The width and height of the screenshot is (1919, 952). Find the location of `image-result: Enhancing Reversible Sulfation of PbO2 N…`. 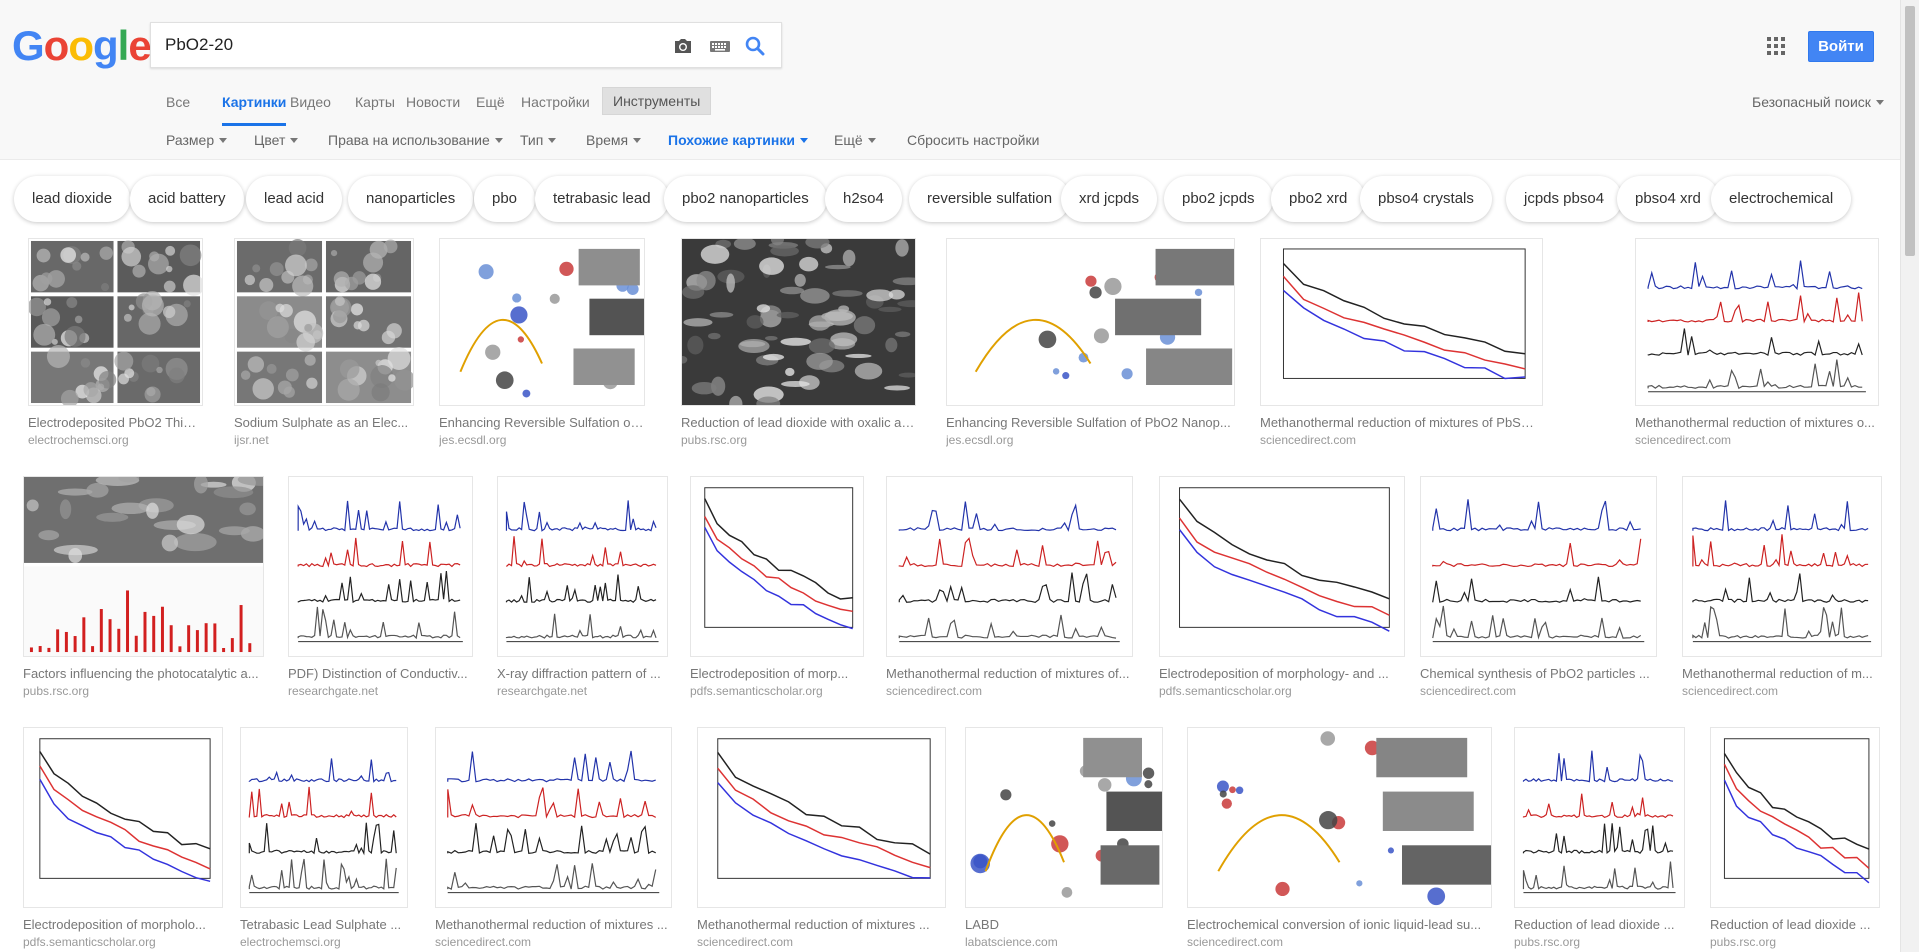

image-result: Enhancing Reversible Sulfation of PbO2 N… is located at coordinates (1090, 345).